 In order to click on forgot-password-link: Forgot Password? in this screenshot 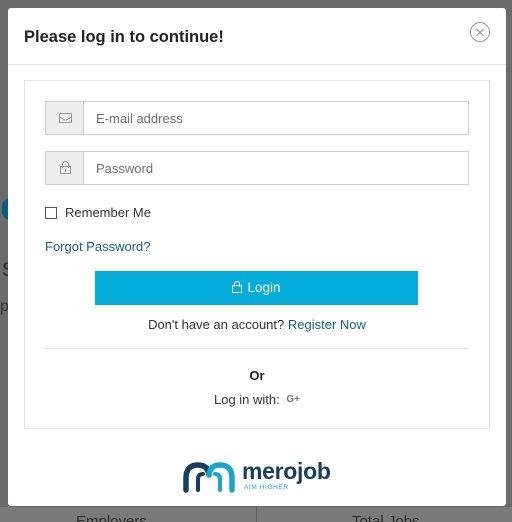, I will do `click(98, 246)`.